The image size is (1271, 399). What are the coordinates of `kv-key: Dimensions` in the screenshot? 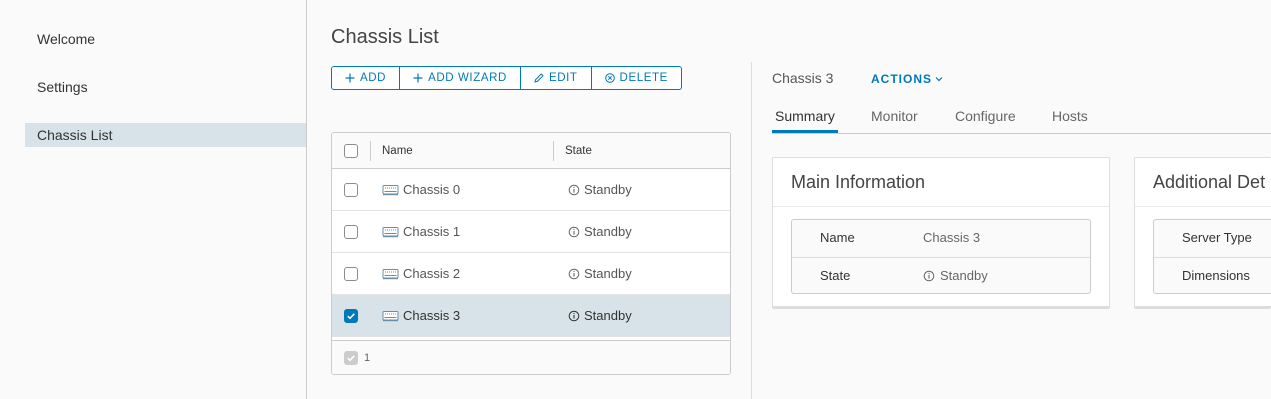 It's located at (1216, 275).